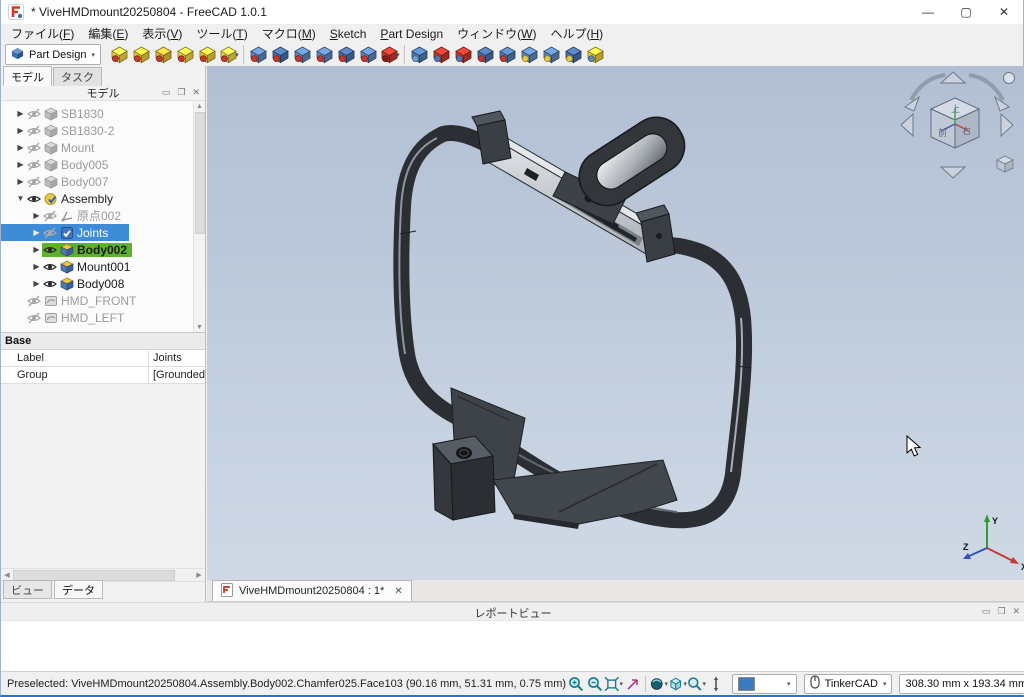  Describe the element at coordinates (97, 130) in the screenshot. I see `tree-item-SB1830-2: ▶ SB1830-2` at that location.